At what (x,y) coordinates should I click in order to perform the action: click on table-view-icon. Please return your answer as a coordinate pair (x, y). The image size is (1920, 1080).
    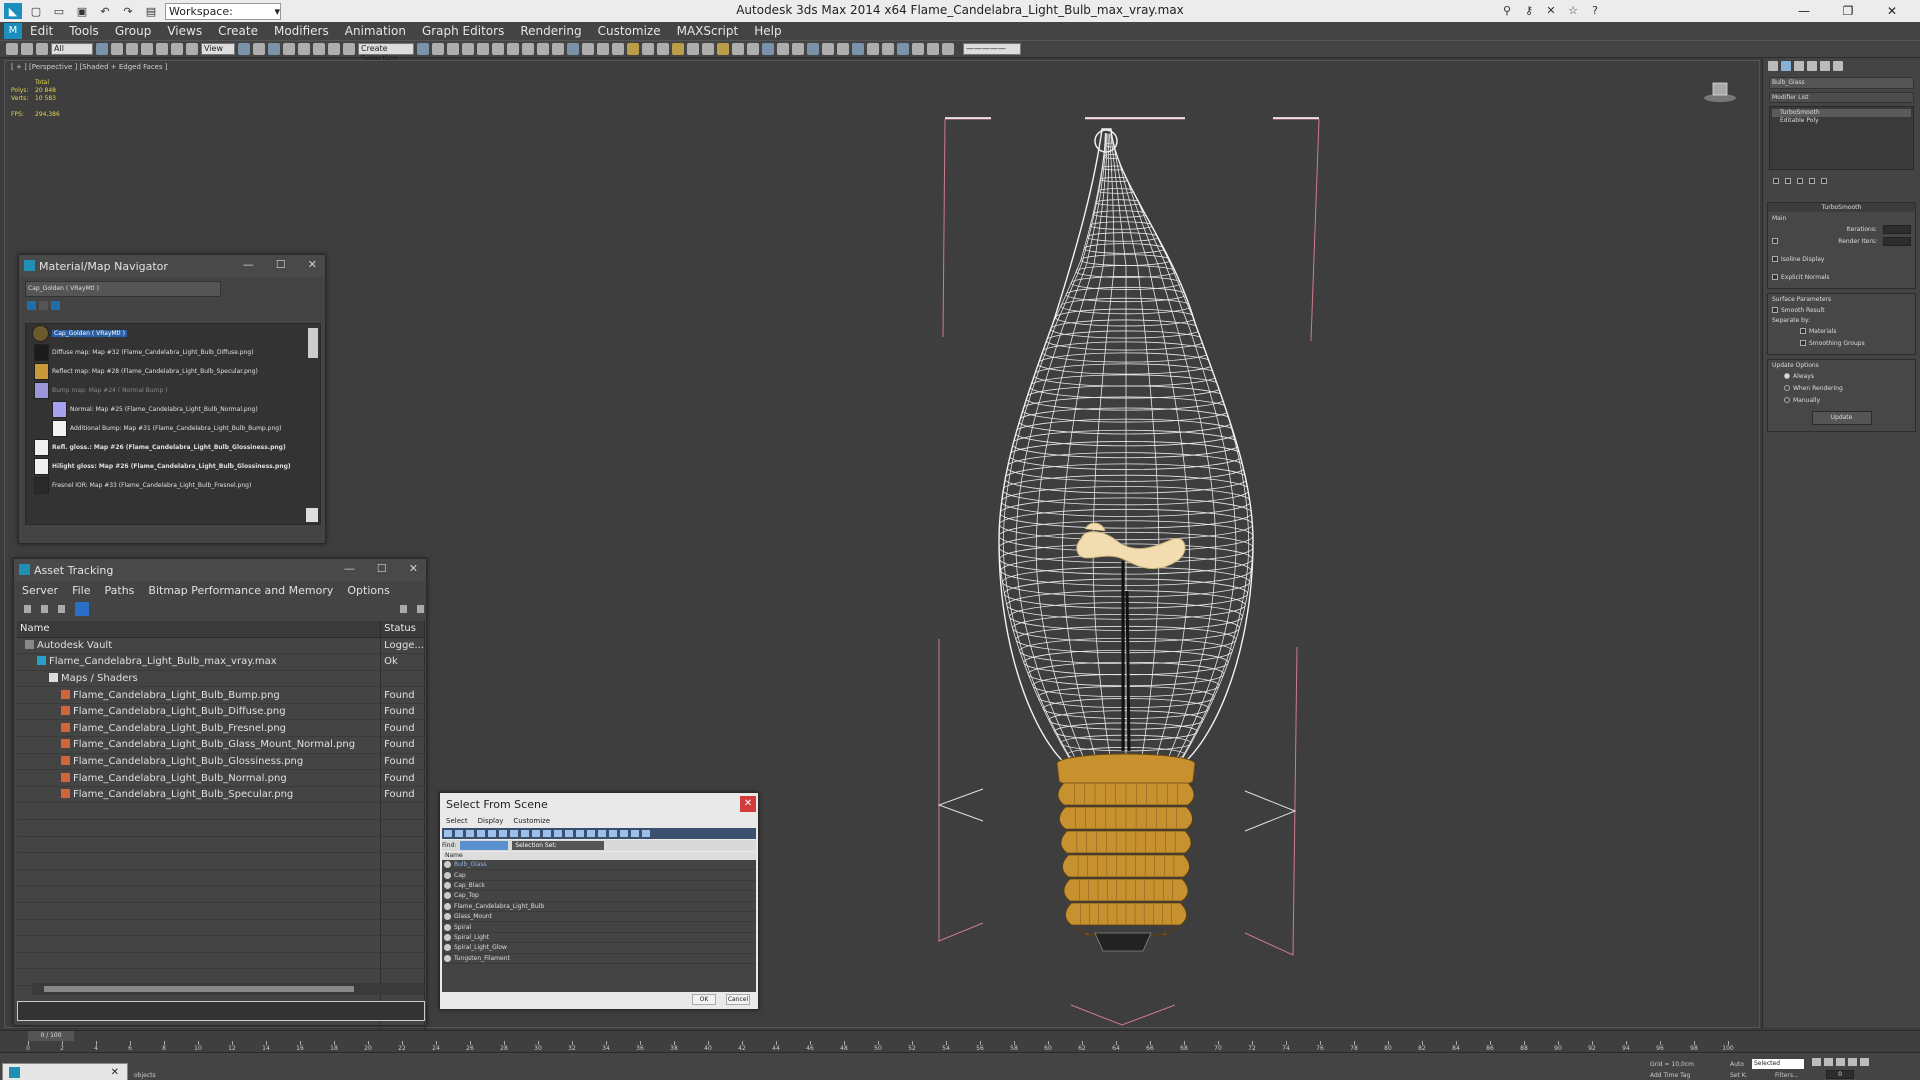
    Looking at the image, I should click on (82, 609).